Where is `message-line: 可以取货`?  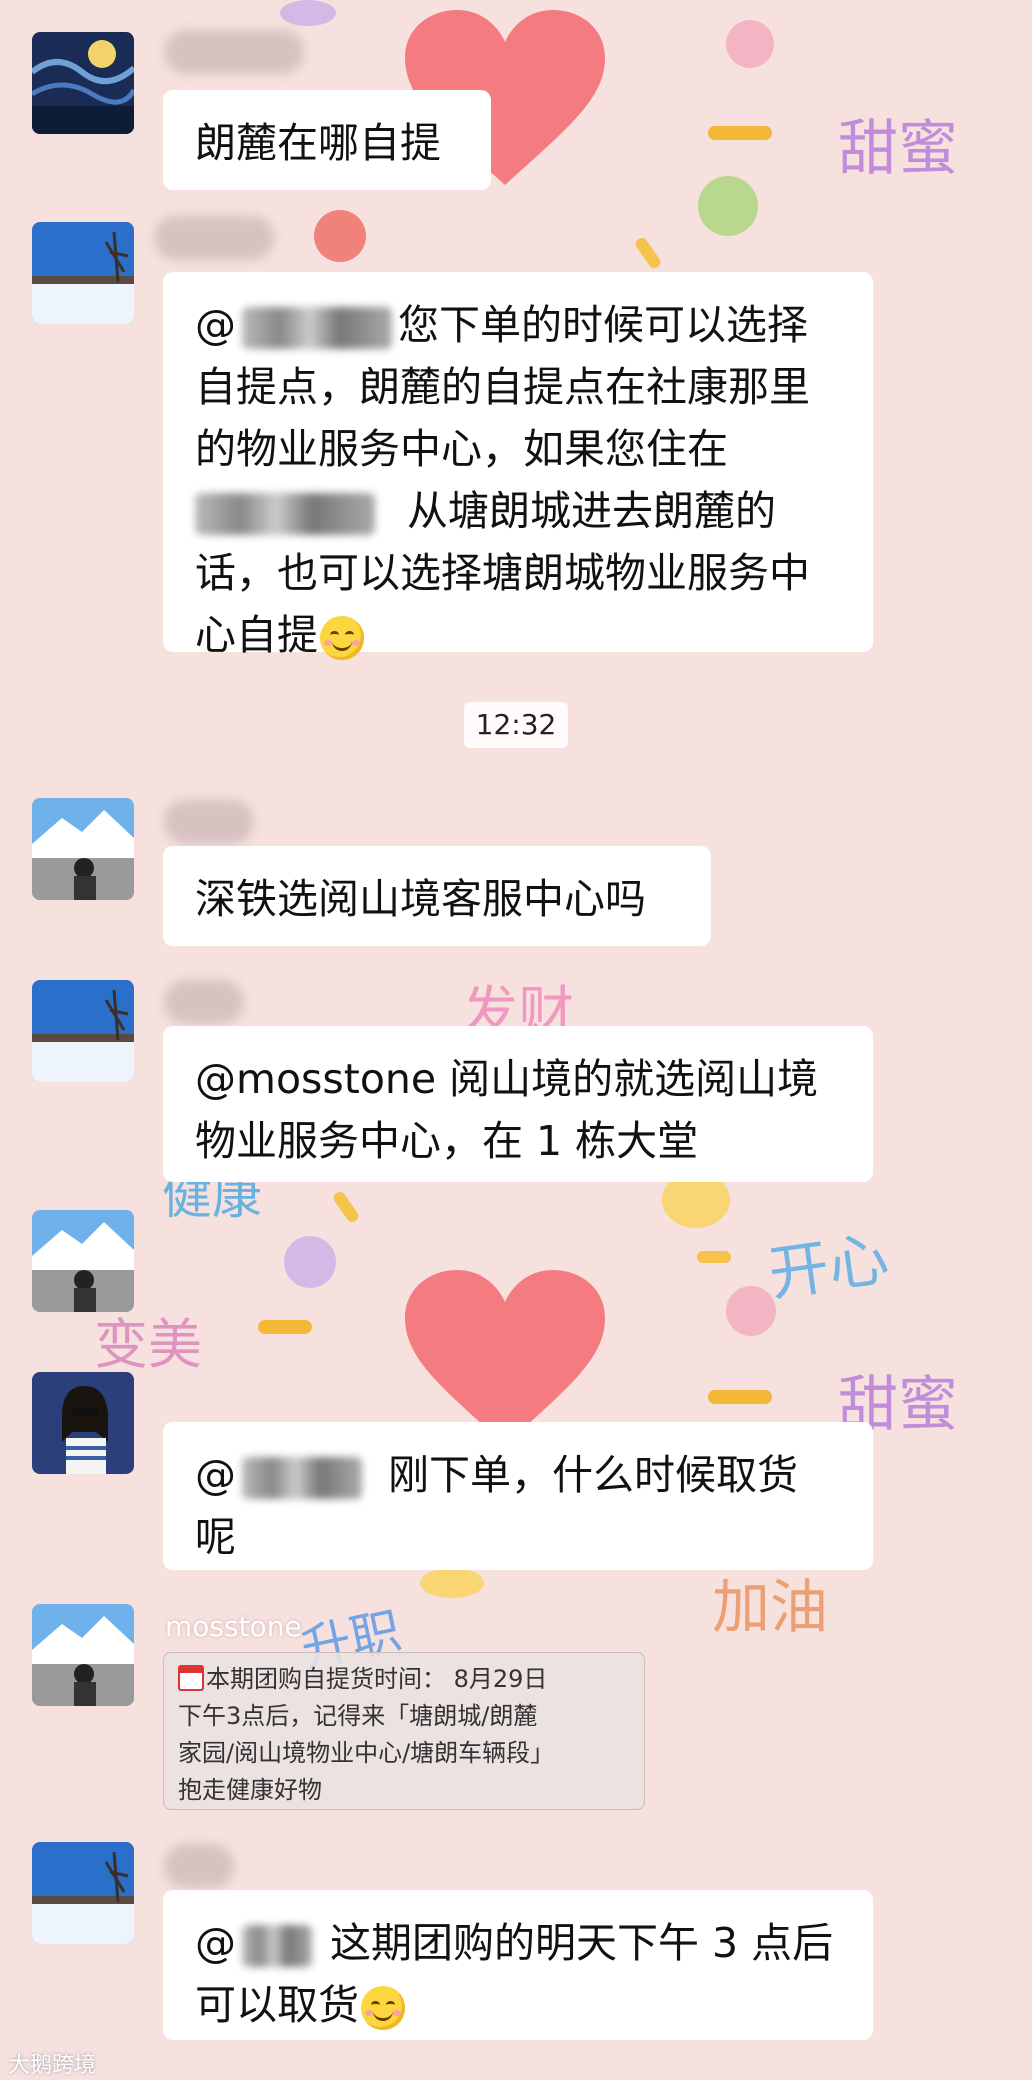 message-line: 可以取货 is located at coordinates (518, 2005).